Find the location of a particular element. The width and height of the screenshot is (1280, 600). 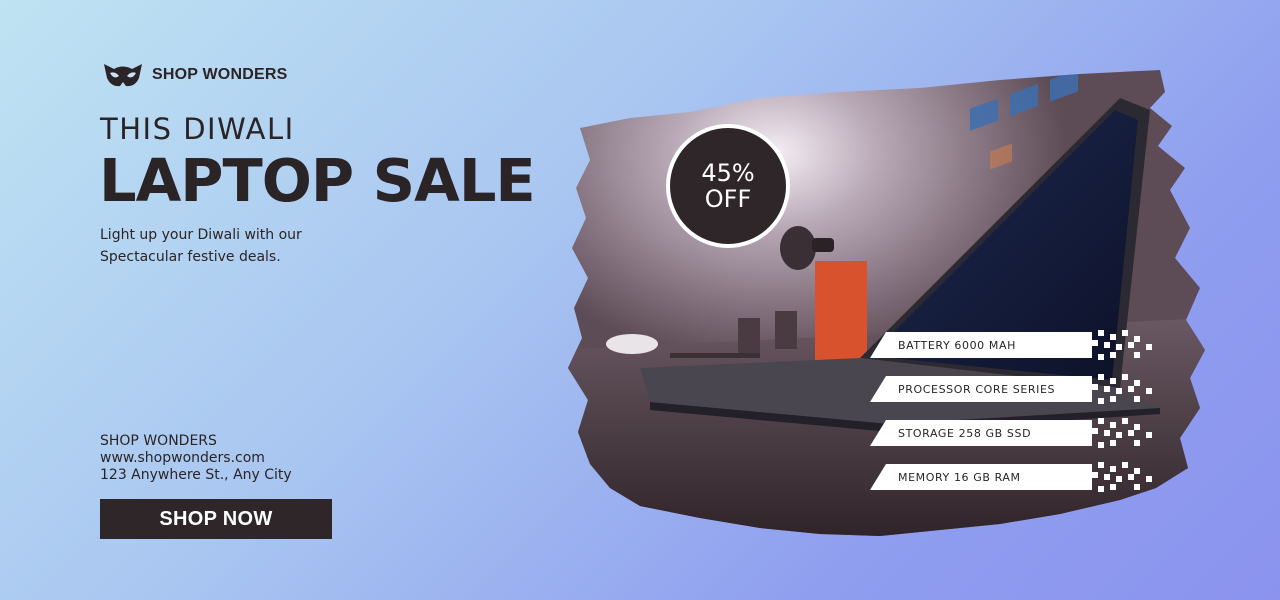

spec-storage: STORAGE 258 GB SSD is located at coordinates (981, 433).